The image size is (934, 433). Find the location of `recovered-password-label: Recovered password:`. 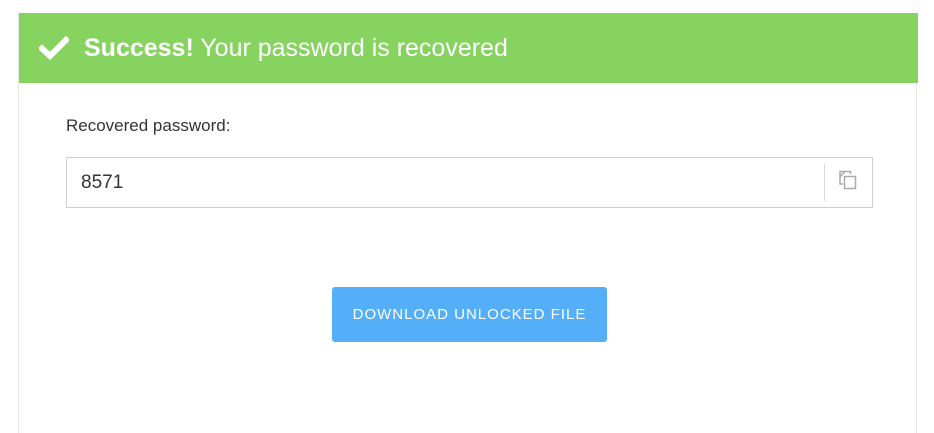

recovered-password-label: Recovered password: is located at coordinates (148, 125).